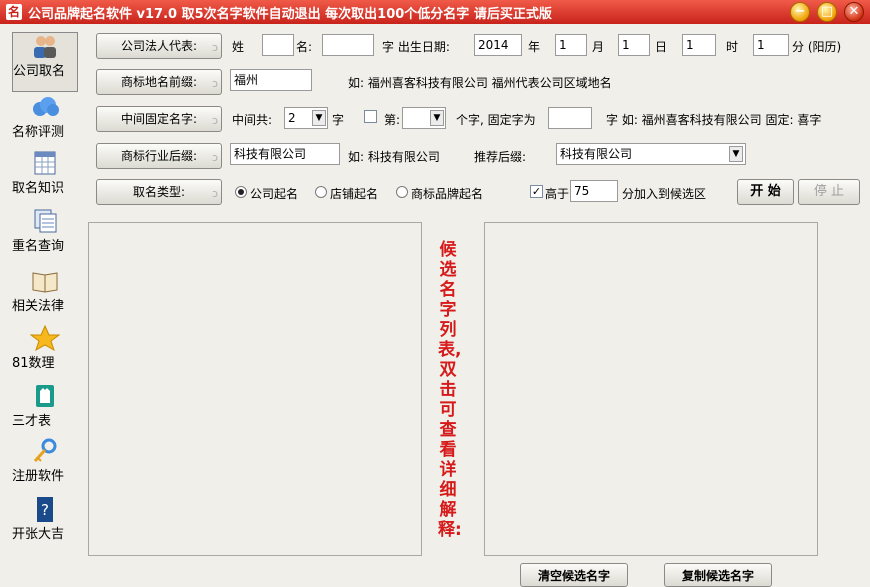 The image size is (870, 587). What do you see at coordinates (45, 163) in the screenshot?
I see `grid-icon` at bounding box center [45, 163].